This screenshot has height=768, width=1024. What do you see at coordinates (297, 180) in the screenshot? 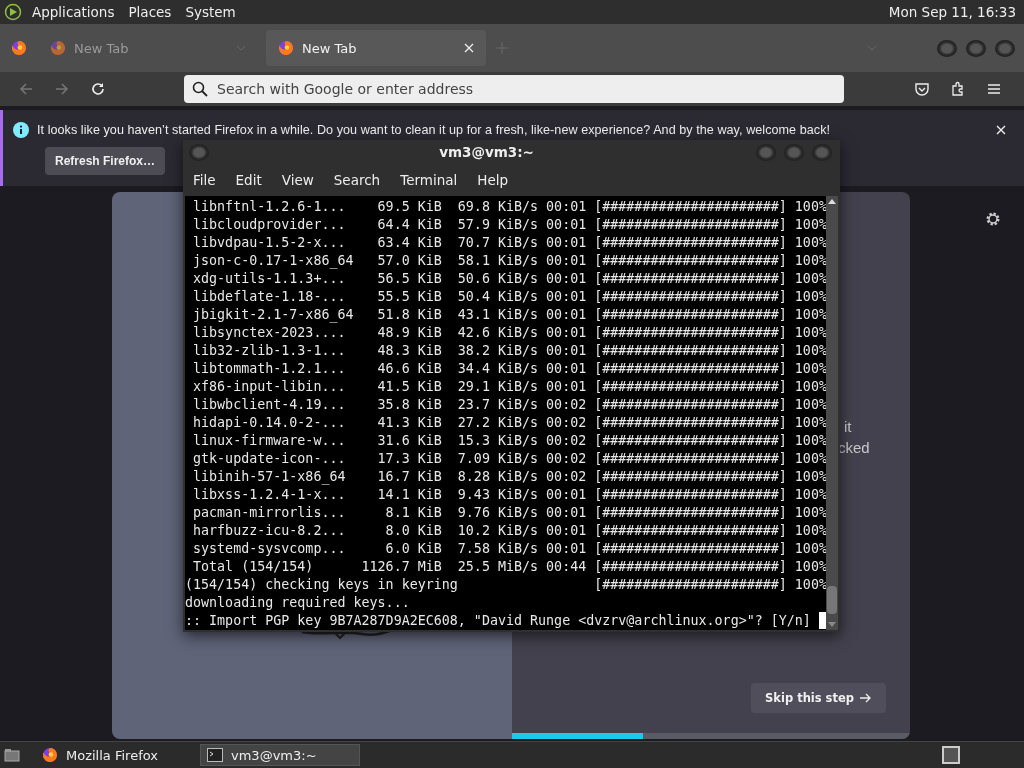
I see `menu-item: View` at bounding box center [297, 180].